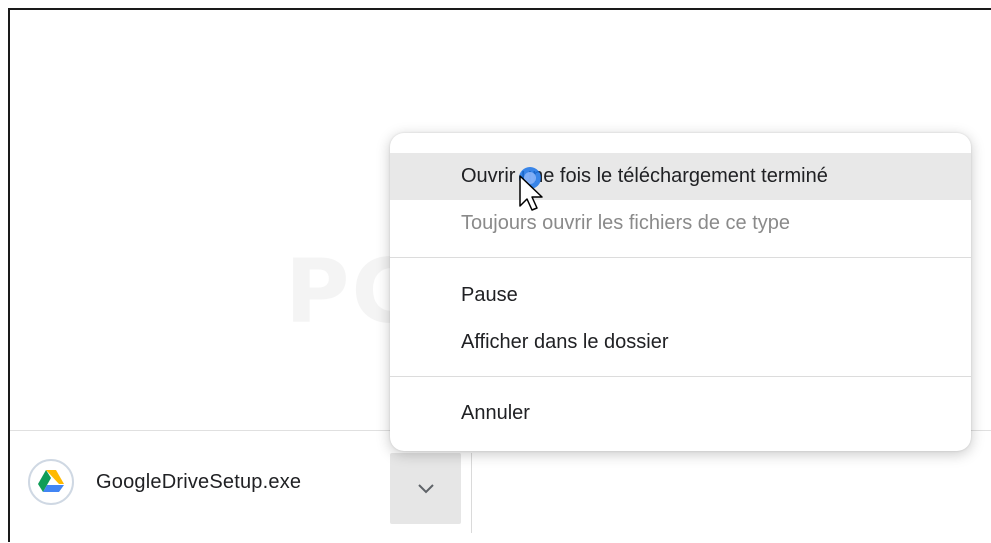 The height and width of the screenshot is (543, 991). Describe the element at coordinates (680, 223) in the screenshot. I see `menu-item-always-open: Toujours ouvrir les fichiers de ce type` at that location.